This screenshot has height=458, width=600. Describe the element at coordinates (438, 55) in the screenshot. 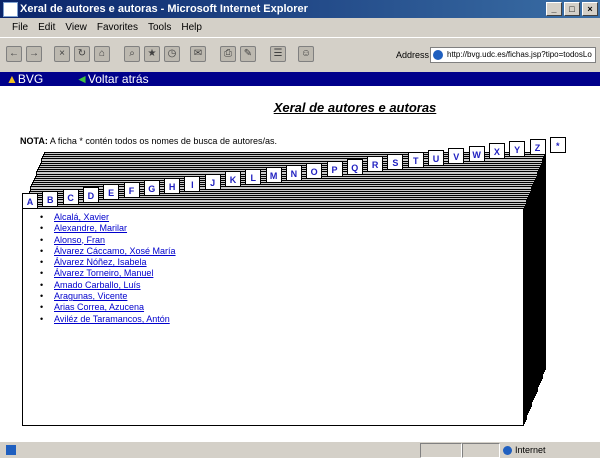

I see `page-icon` at that location.